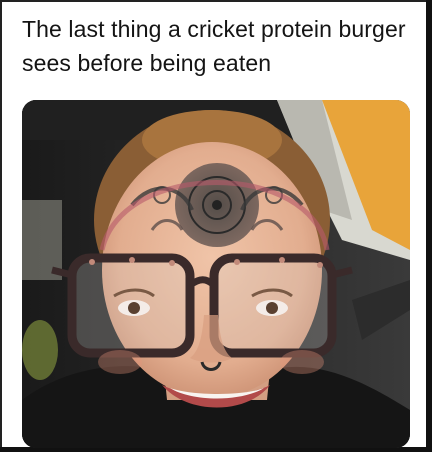  What do you see at coordinates (429, 226) in the screenshot?
I see `frame-border-right` at bounding box center [429, 226].